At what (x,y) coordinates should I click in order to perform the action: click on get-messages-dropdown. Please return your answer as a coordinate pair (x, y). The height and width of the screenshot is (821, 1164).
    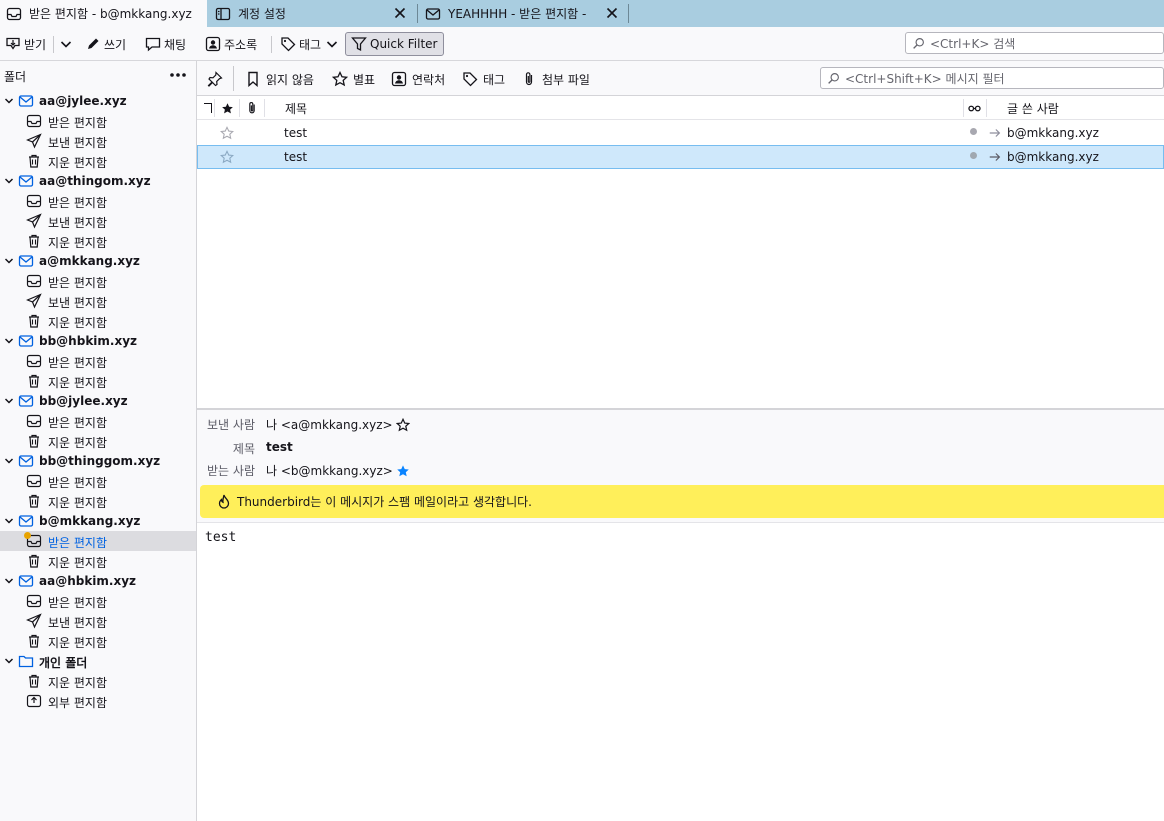
    Looking at the image, I should click on (67, 44).